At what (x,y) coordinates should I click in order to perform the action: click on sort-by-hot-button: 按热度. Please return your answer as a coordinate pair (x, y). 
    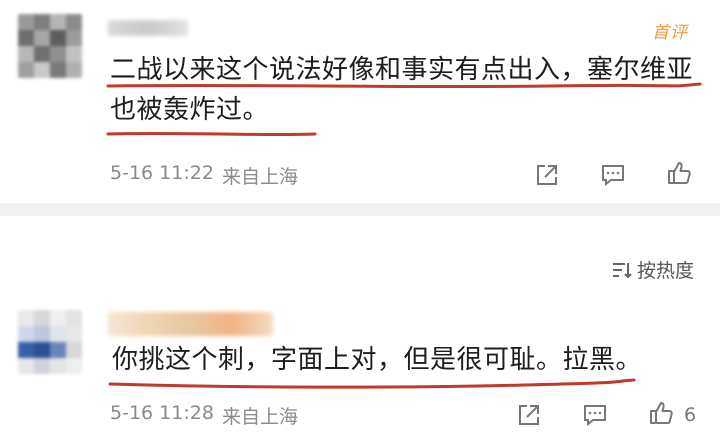
    Looking at the image, I should click on (652, 269).